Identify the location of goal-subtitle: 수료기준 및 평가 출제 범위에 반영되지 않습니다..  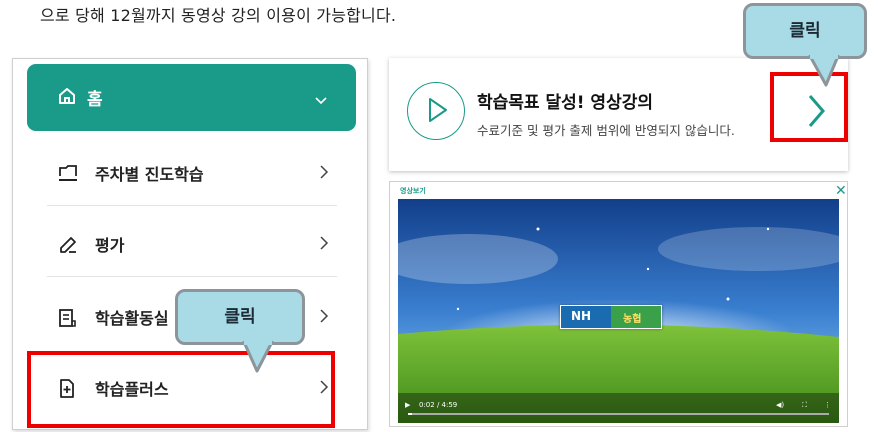
(606, 130).